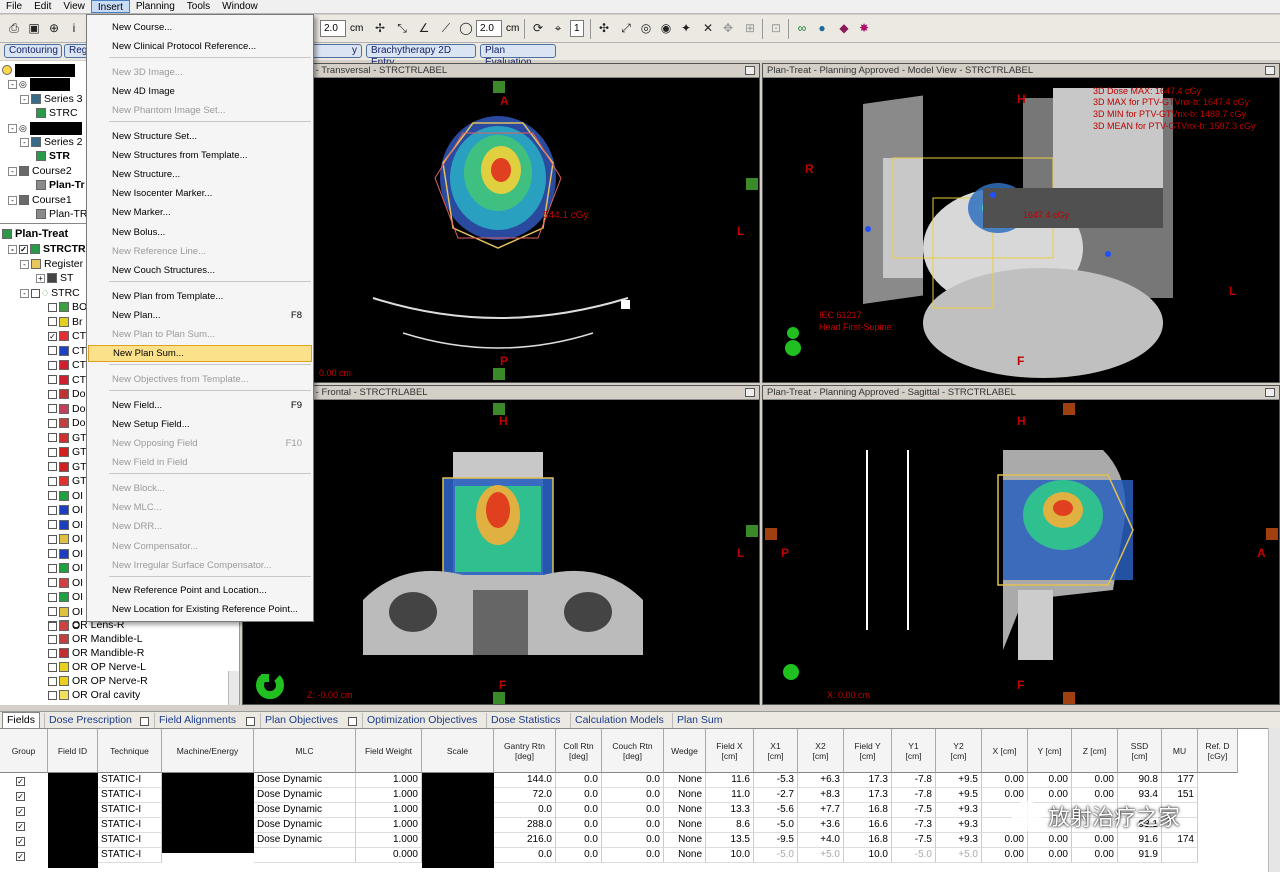  What do you see at coordinates (821, 810) in the screenshot?
I see `table-cell: +7.7` at bounding box center [821, 810].